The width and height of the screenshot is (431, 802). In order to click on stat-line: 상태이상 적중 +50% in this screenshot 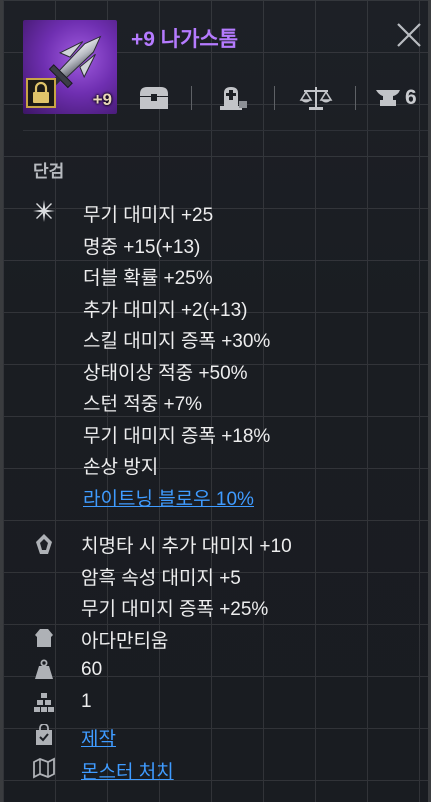, I will do `click(165, 373)`.